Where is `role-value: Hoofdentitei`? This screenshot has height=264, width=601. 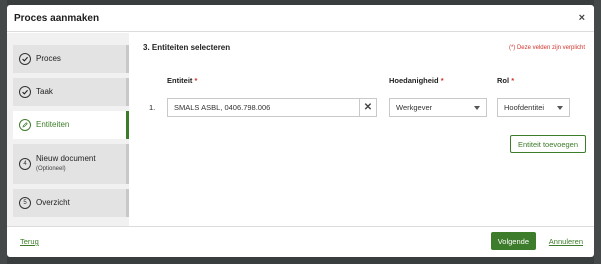 role-value: Hoofdentitei is located at coordinates (524, 107).